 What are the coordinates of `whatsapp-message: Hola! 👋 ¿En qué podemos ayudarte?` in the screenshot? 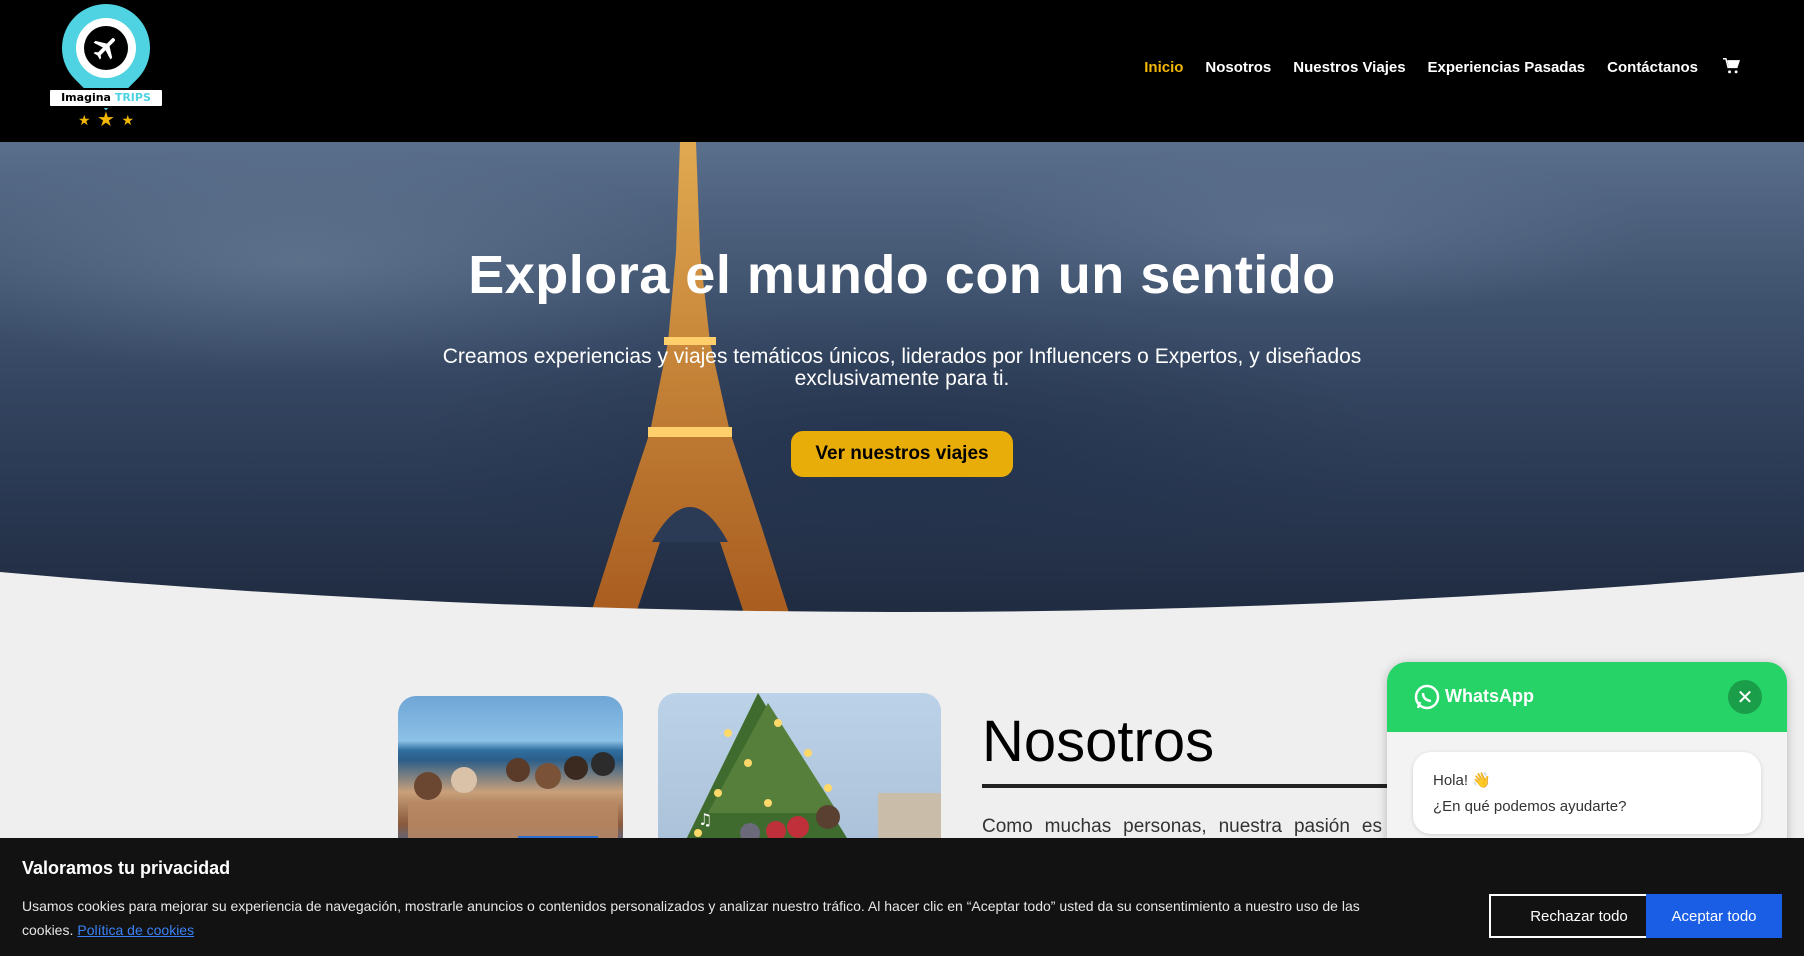 It's located at (1587, 793).